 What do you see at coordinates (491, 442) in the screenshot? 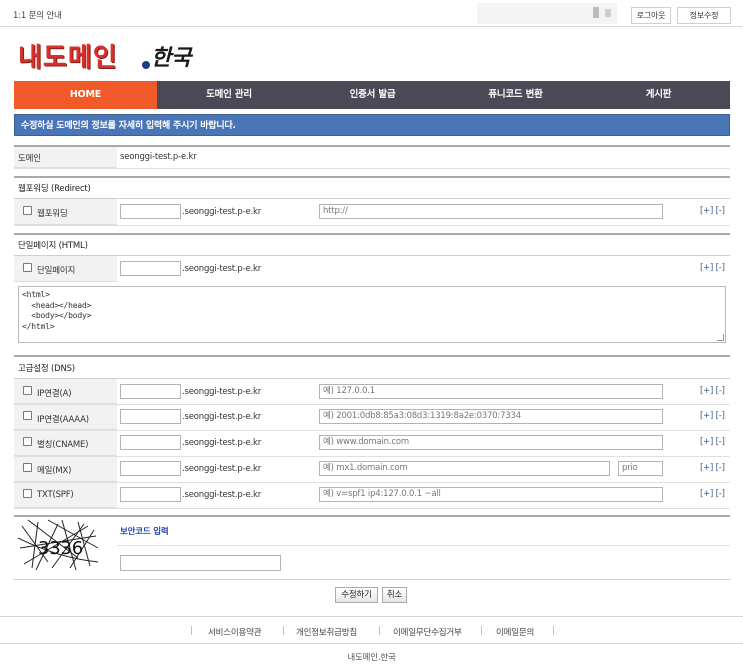
I see `dns-cname-value-input: 예) www.domain.com` at bounding box center [491, 442].